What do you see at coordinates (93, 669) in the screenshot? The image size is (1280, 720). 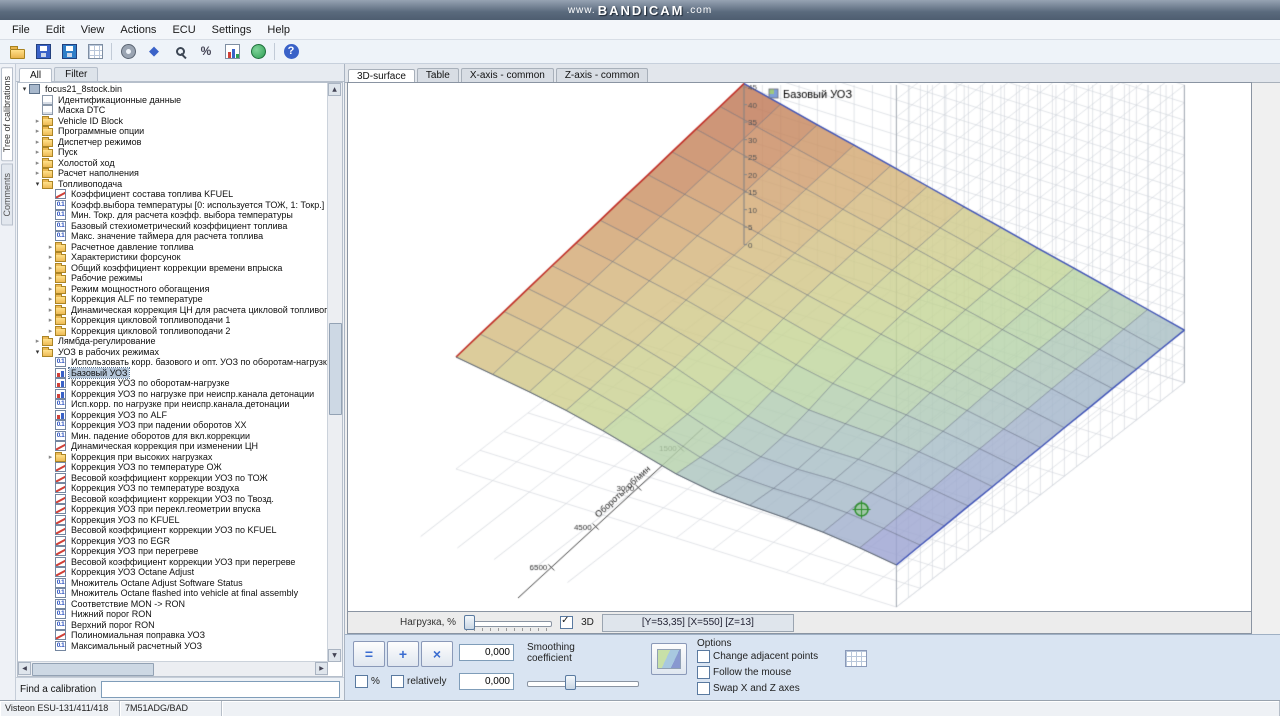 I see `horizontal-scroll-thumb` at bounding box center [93, 669].